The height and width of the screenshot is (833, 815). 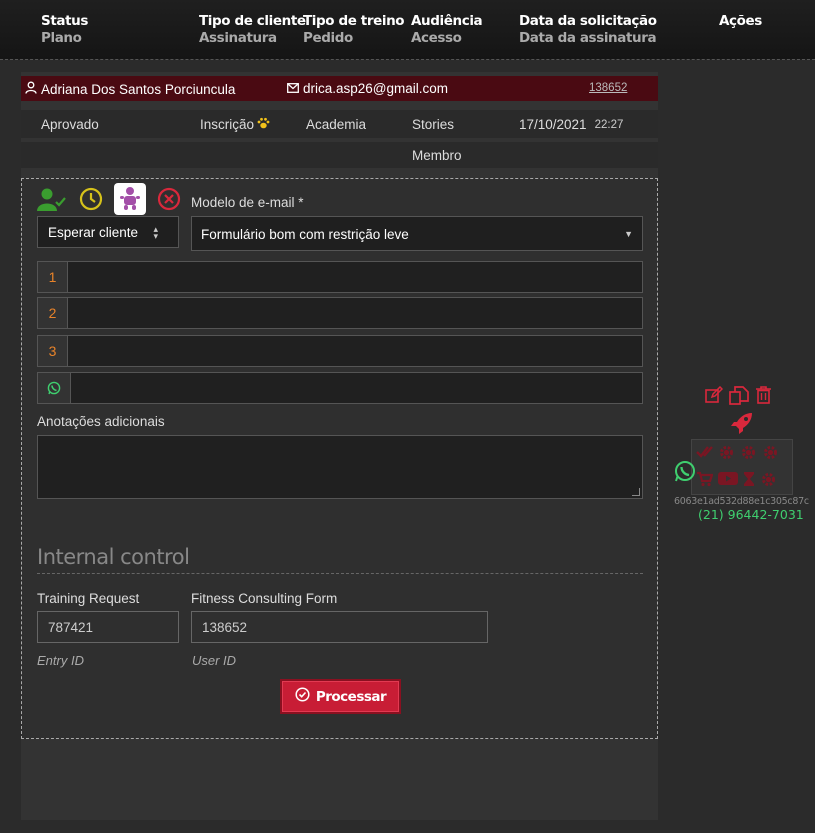 What do you see at coordinates (728, 482) in the screenshot?
I see `video-icon` at bounding box center [728, 482].